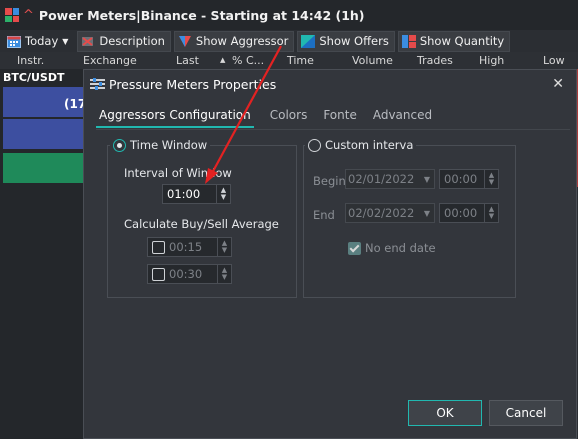 The image size is (578, 439). Describe the element at coordinates (289, 118) in the screenshot. I see `tab-colors: Colors` at that location.